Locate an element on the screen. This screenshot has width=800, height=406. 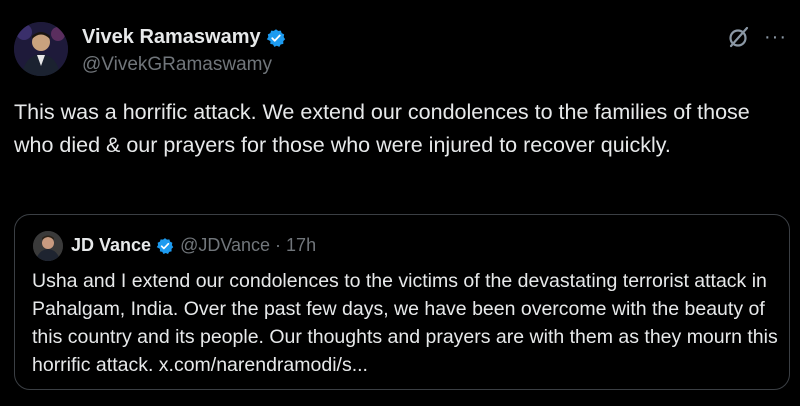
verified-badge-icon is located at coordinates (276, 38).